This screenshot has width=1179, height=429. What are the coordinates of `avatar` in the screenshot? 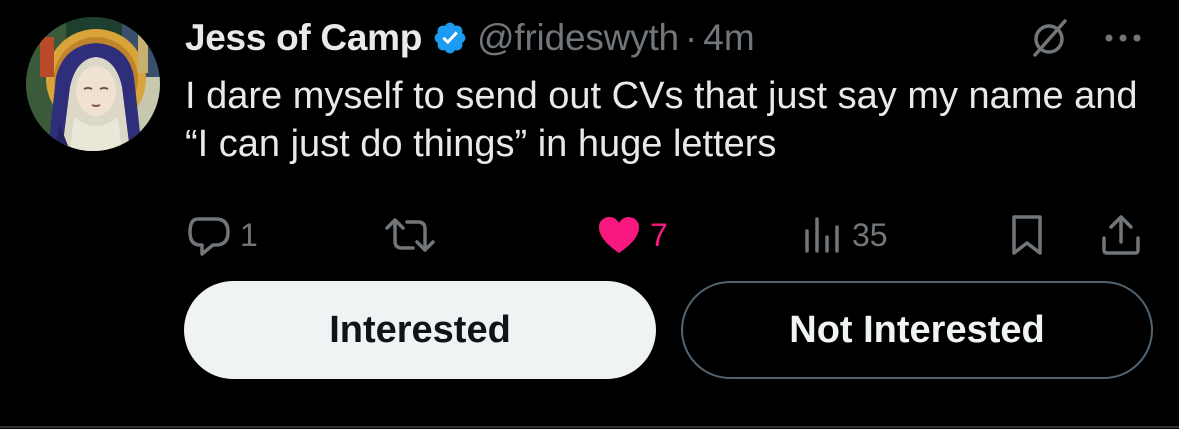 It's located at (93, 84).